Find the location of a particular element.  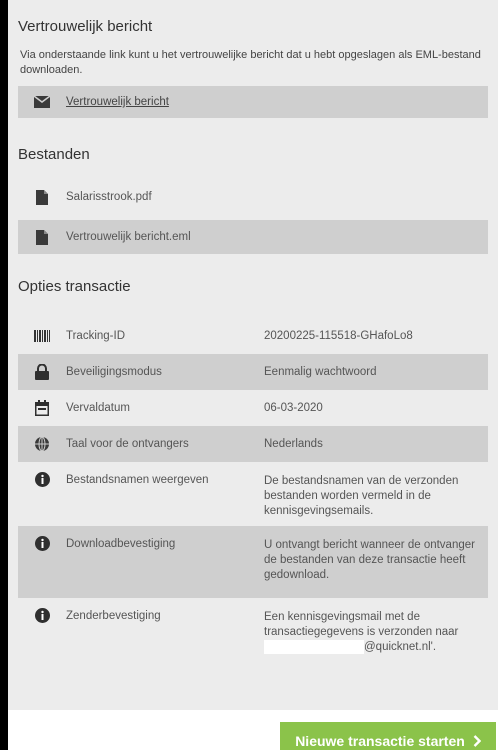

option-row-tracking-id: Tracking-ID 20200225-115518-GHafoLo8 is located at coordinates (253, 336).